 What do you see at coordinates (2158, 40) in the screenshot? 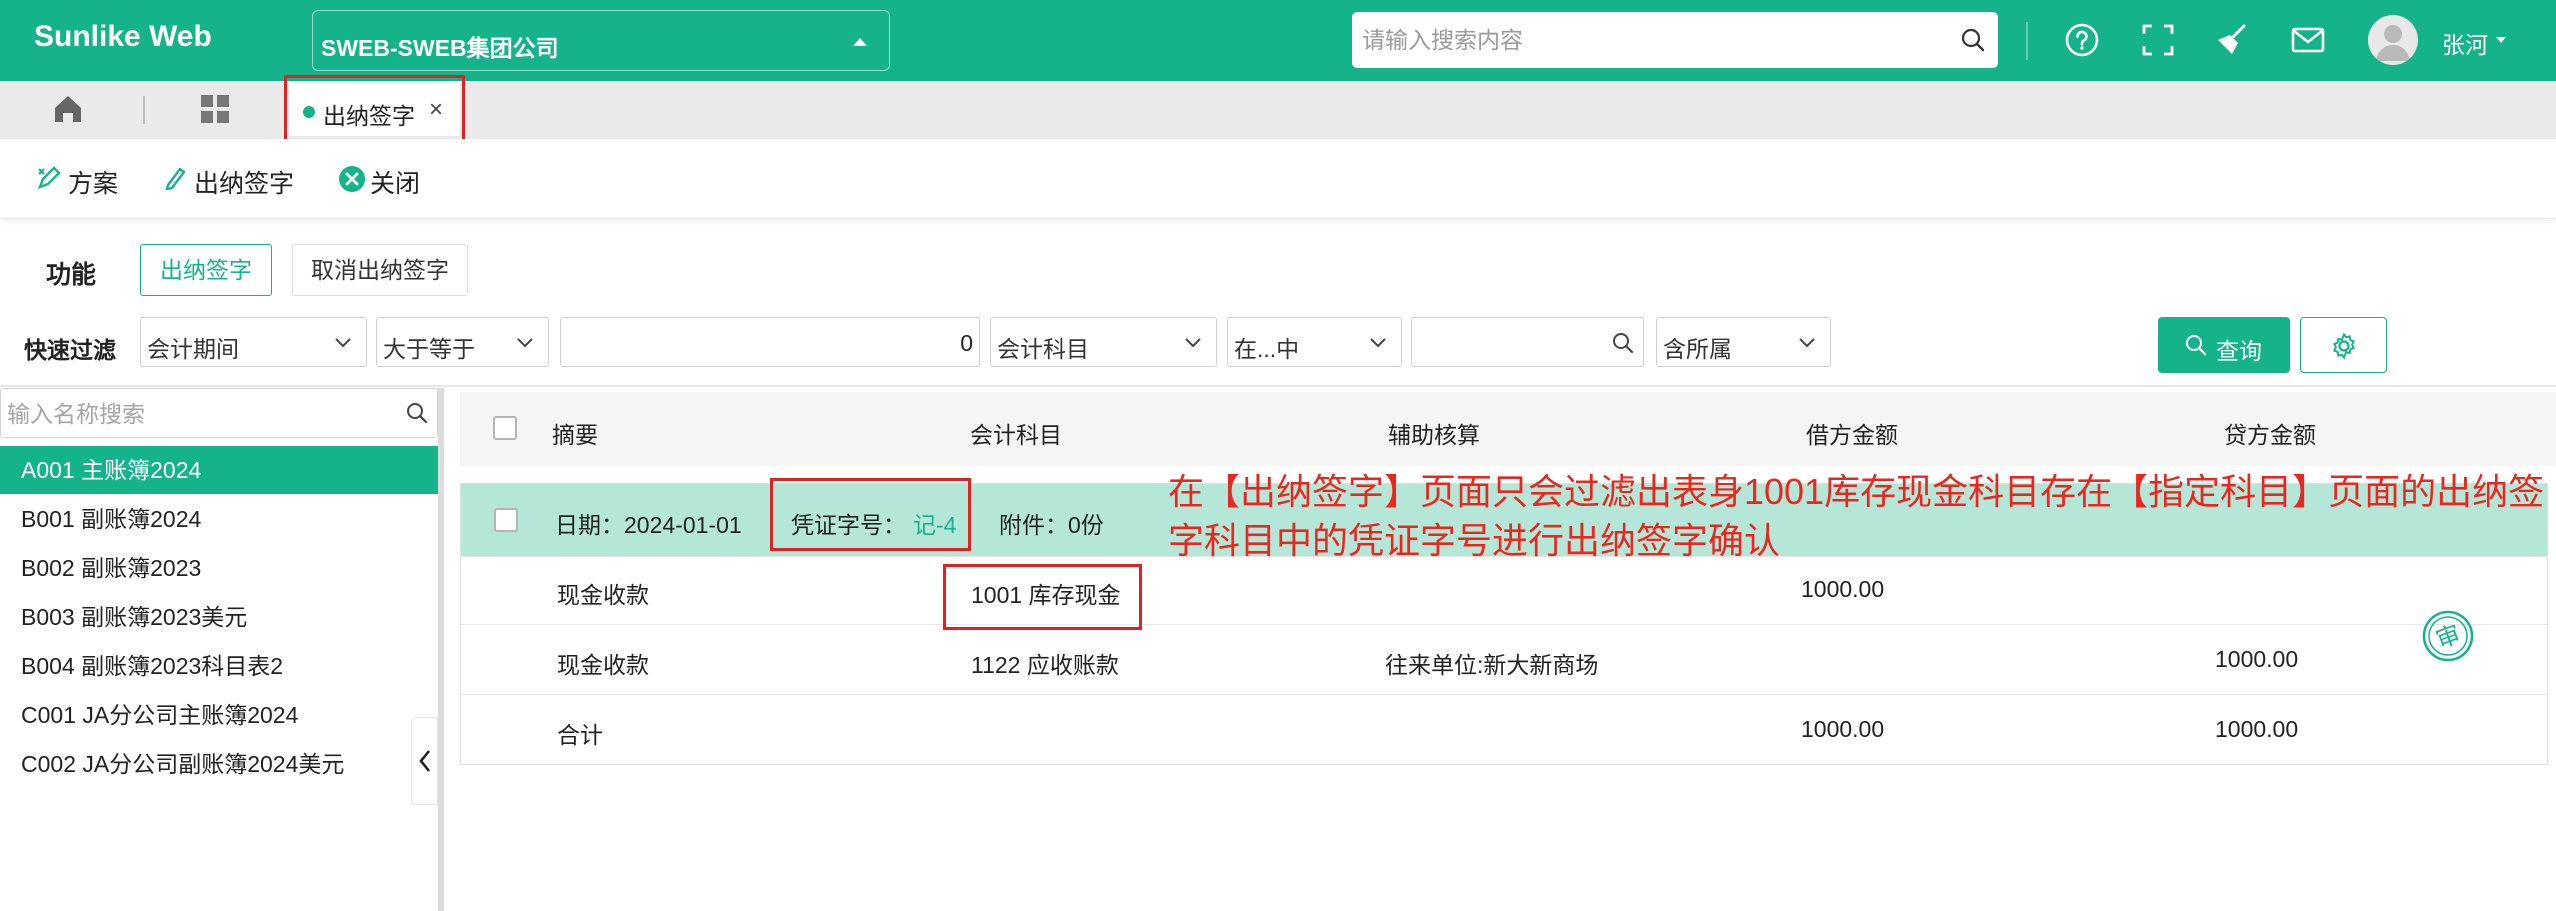
I see `fullscreen-icon` at bounding box center [2158, 40].